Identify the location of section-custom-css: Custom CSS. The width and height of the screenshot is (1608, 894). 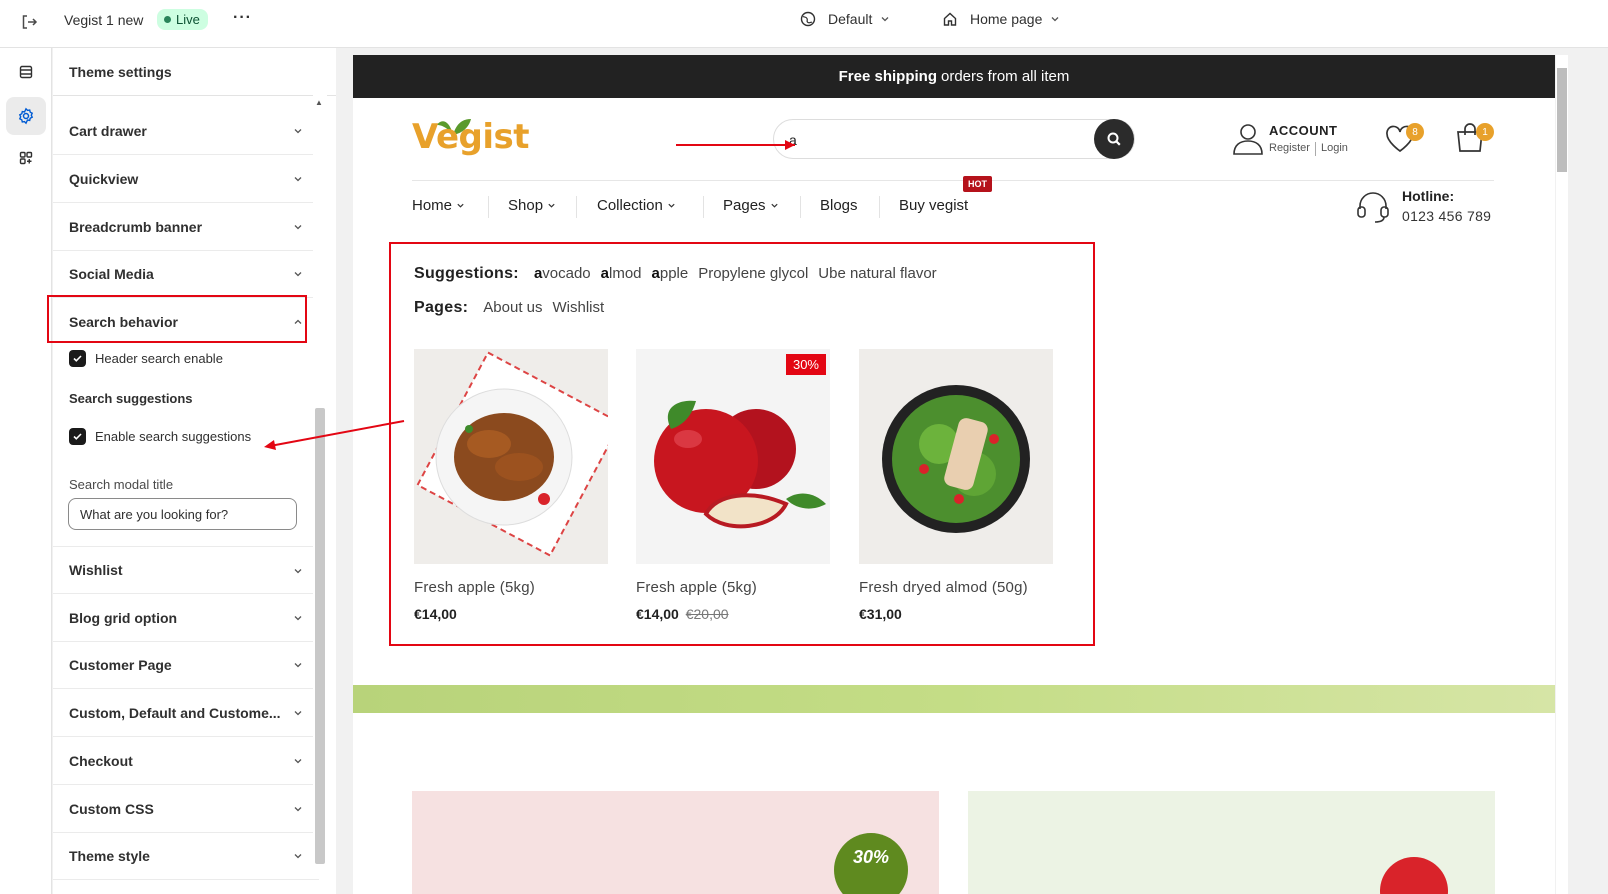
(186, 809).